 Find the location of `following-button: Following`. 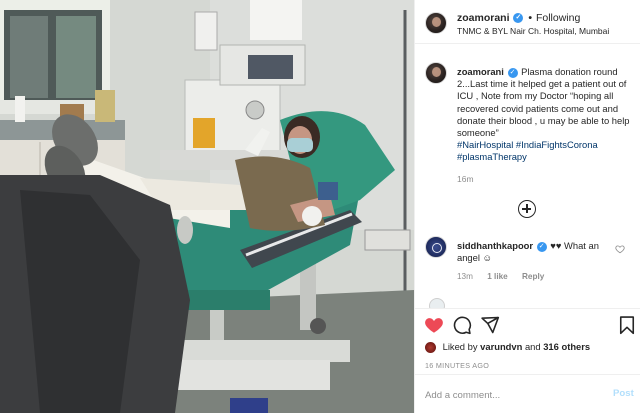

following-button: Following is located at coordinates (558, 18).